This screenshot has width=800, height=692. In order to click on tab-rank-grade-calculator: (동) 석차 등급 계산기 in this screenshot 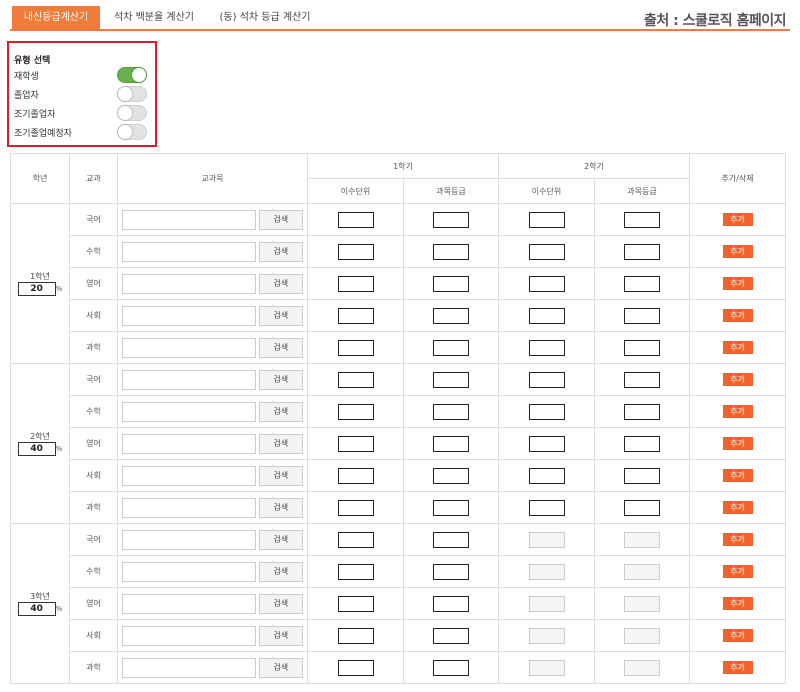, I will do `click(265, 18)`.